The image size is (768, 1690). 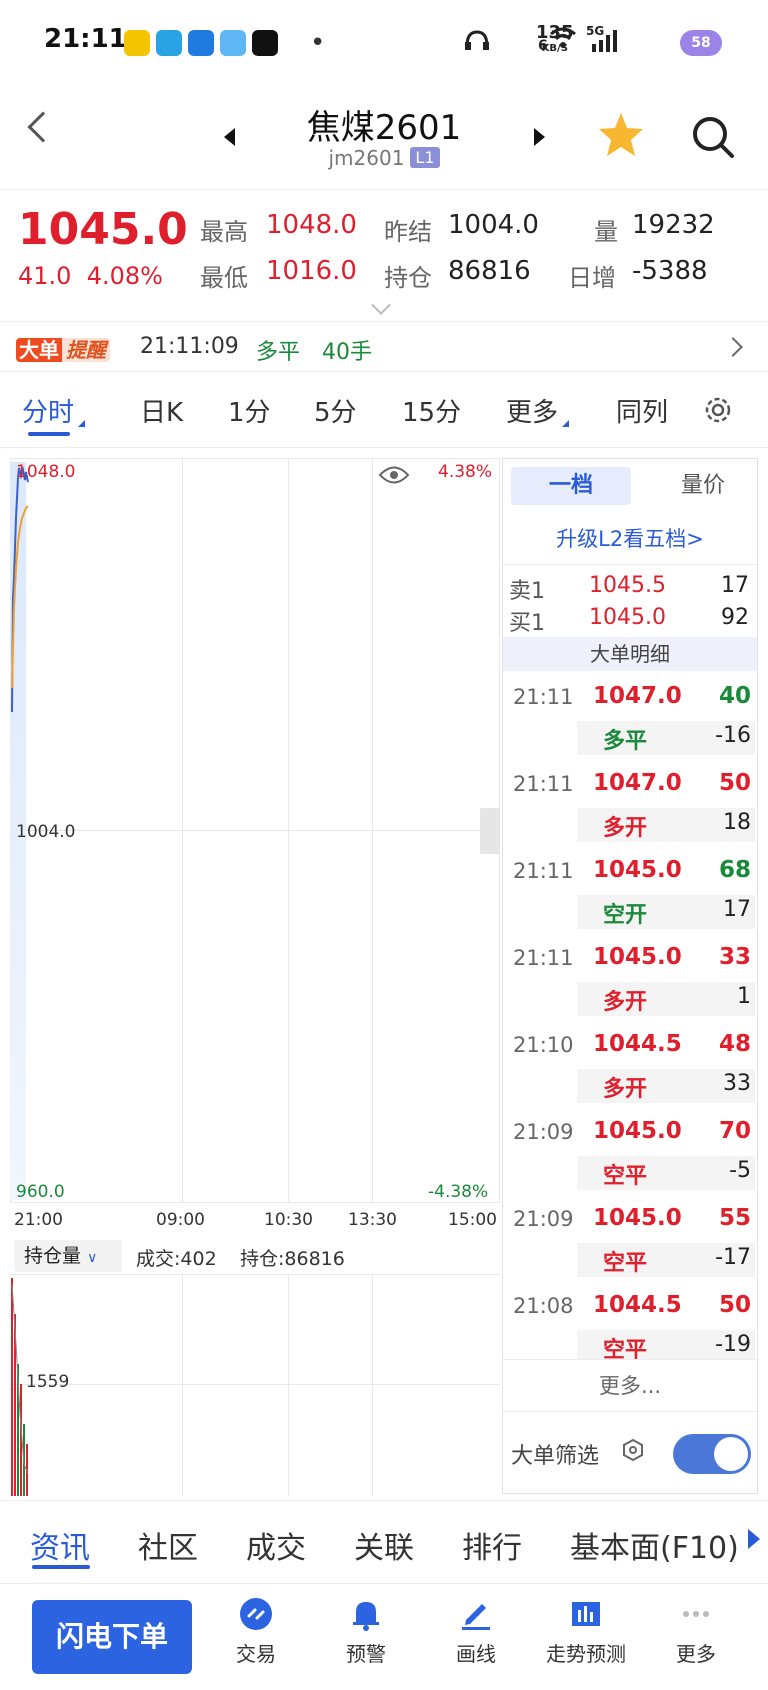 What do you see at coordinates (606, 232) in the screenshot?
I see `volume-label: 量` at bounding box center [606, 232].